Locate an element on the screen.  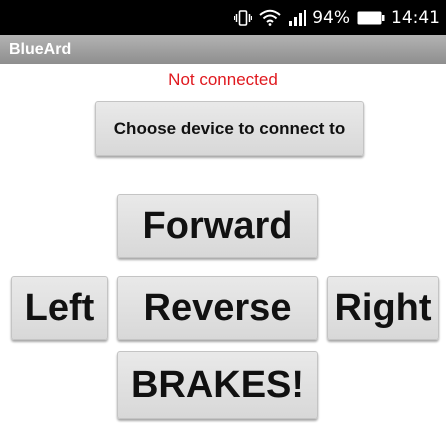
left-button: Left is located at coordinates (59, 308).